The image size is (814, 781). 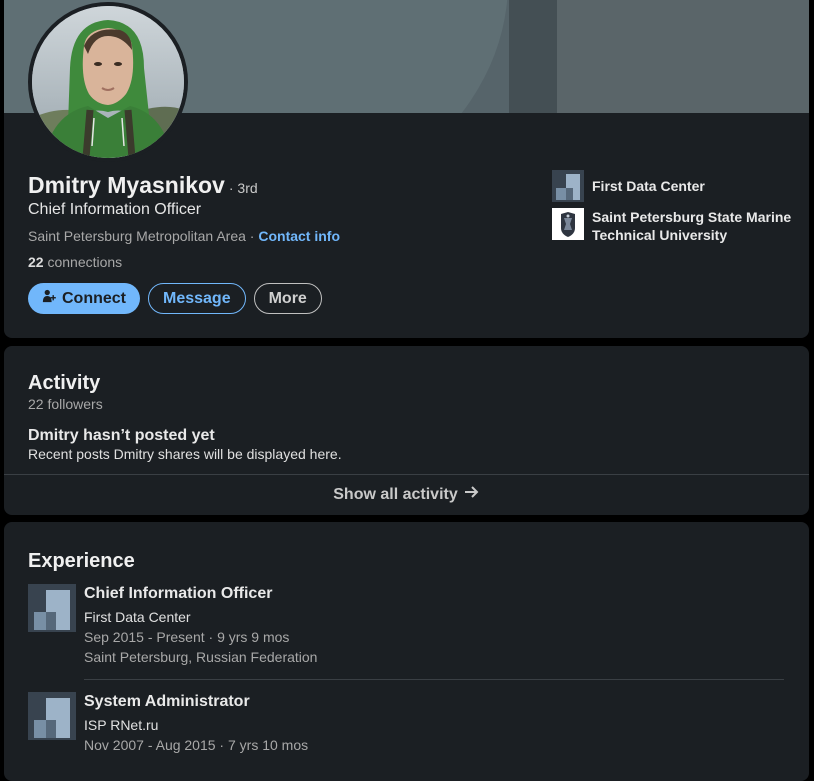 I want to click on profile-actions: Connect Message More, so click(x=175, y=298).